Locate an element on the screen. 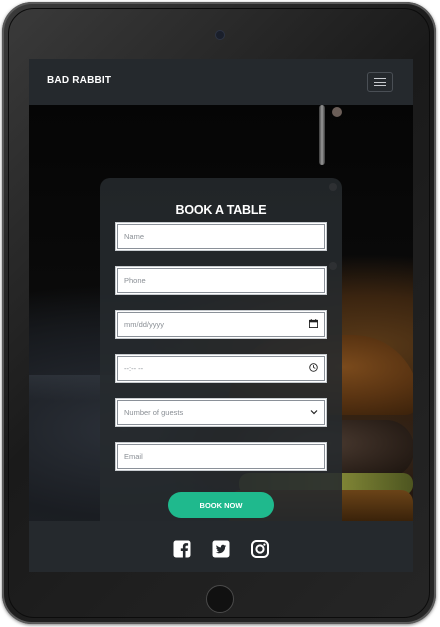 Image resolution: width=440 pixels, height=627 pixels. time-placeholder: --:-- -- is located at coordinates (134, 368).